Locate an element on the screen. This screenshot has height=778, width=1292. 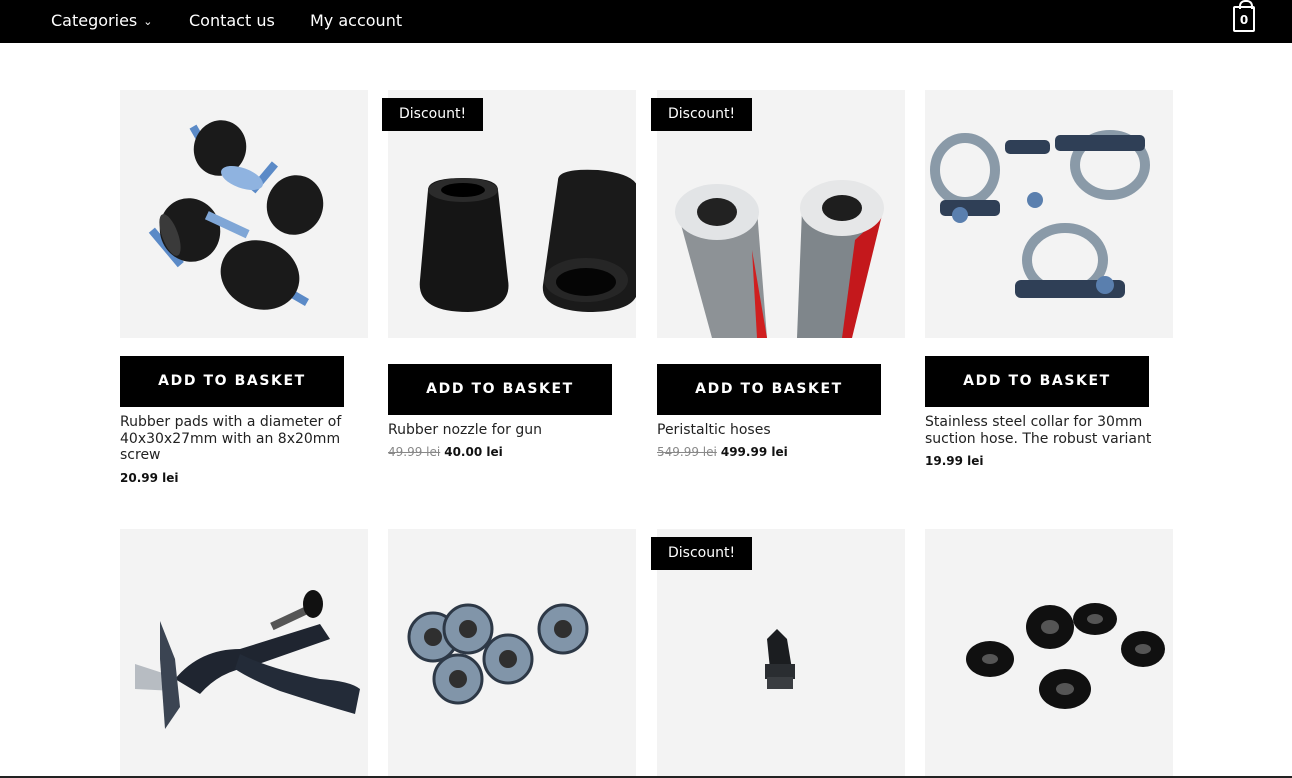
top-nav-bar: Categories ⌄ Contact us My account 0 is located at coordinates (646, 21).